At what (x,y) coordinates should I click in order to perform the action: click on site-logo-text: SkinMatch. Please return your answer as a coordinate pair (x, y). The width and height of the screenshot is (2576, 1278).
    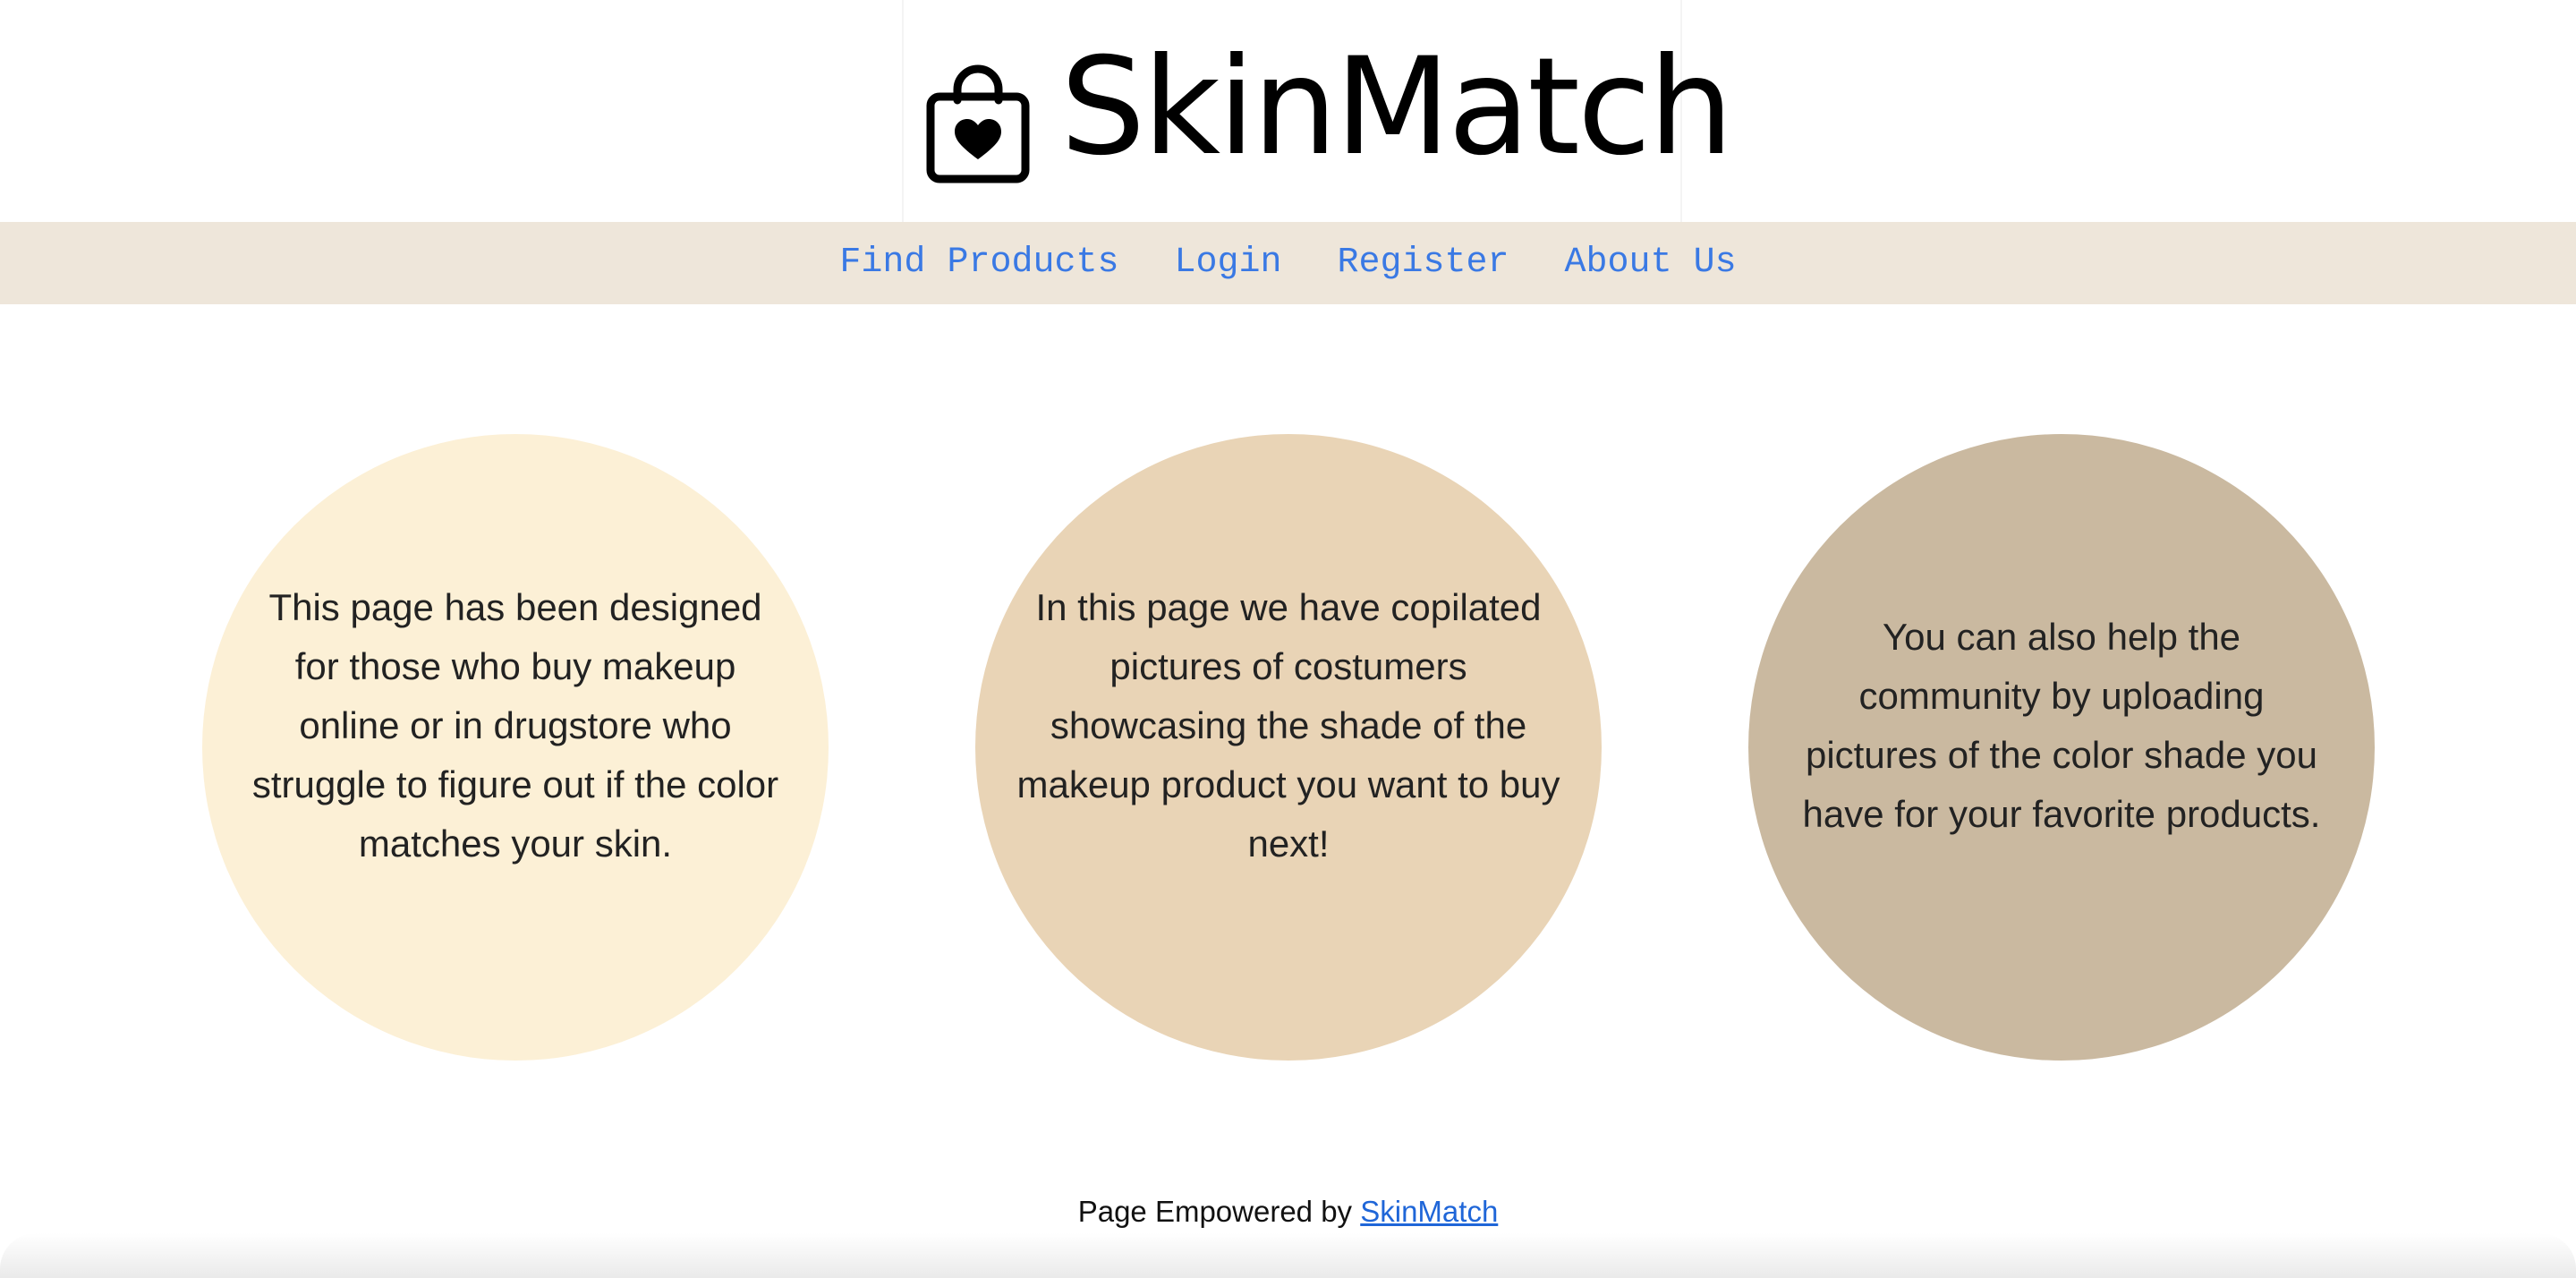
    Looking at the image, I should click on (1397, 107).